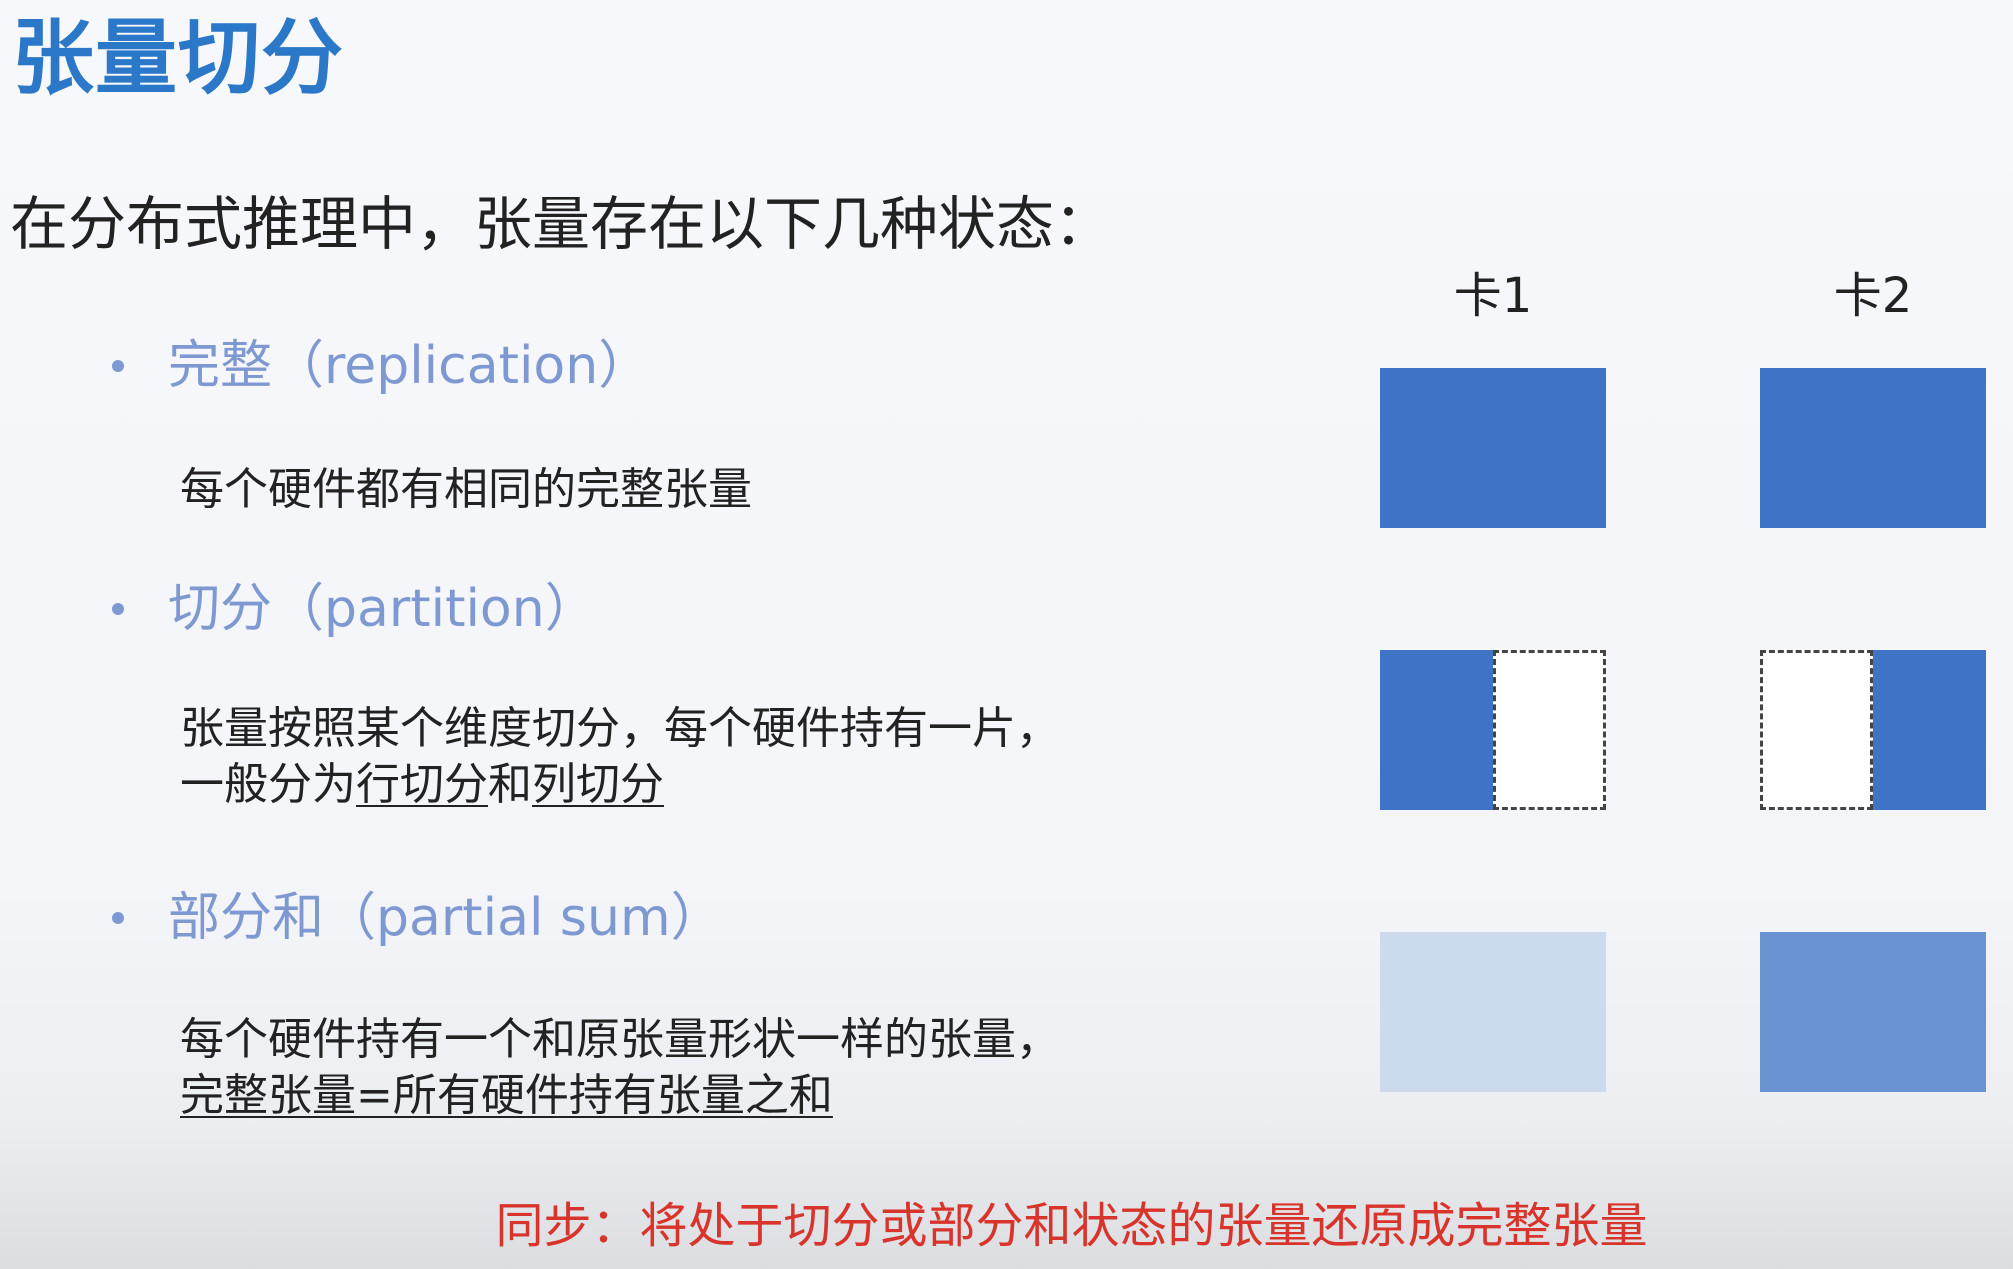 This screenshot has height=1269, width=2013. Describe the element at coordinates (1929, 730) in the screenshot. I see `card-2-held-shard` at that location.